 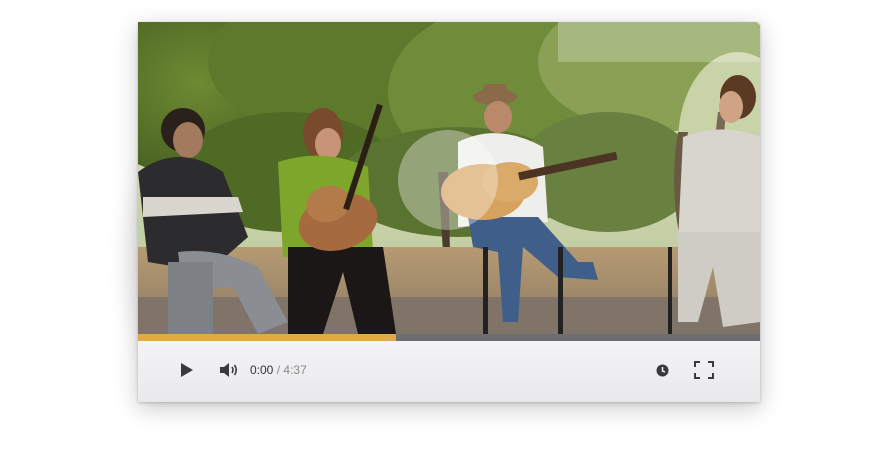 What do you see at coordinates (449, 337) in the screenshot?
I see `progress-bar` at bounding box center [449, 337].